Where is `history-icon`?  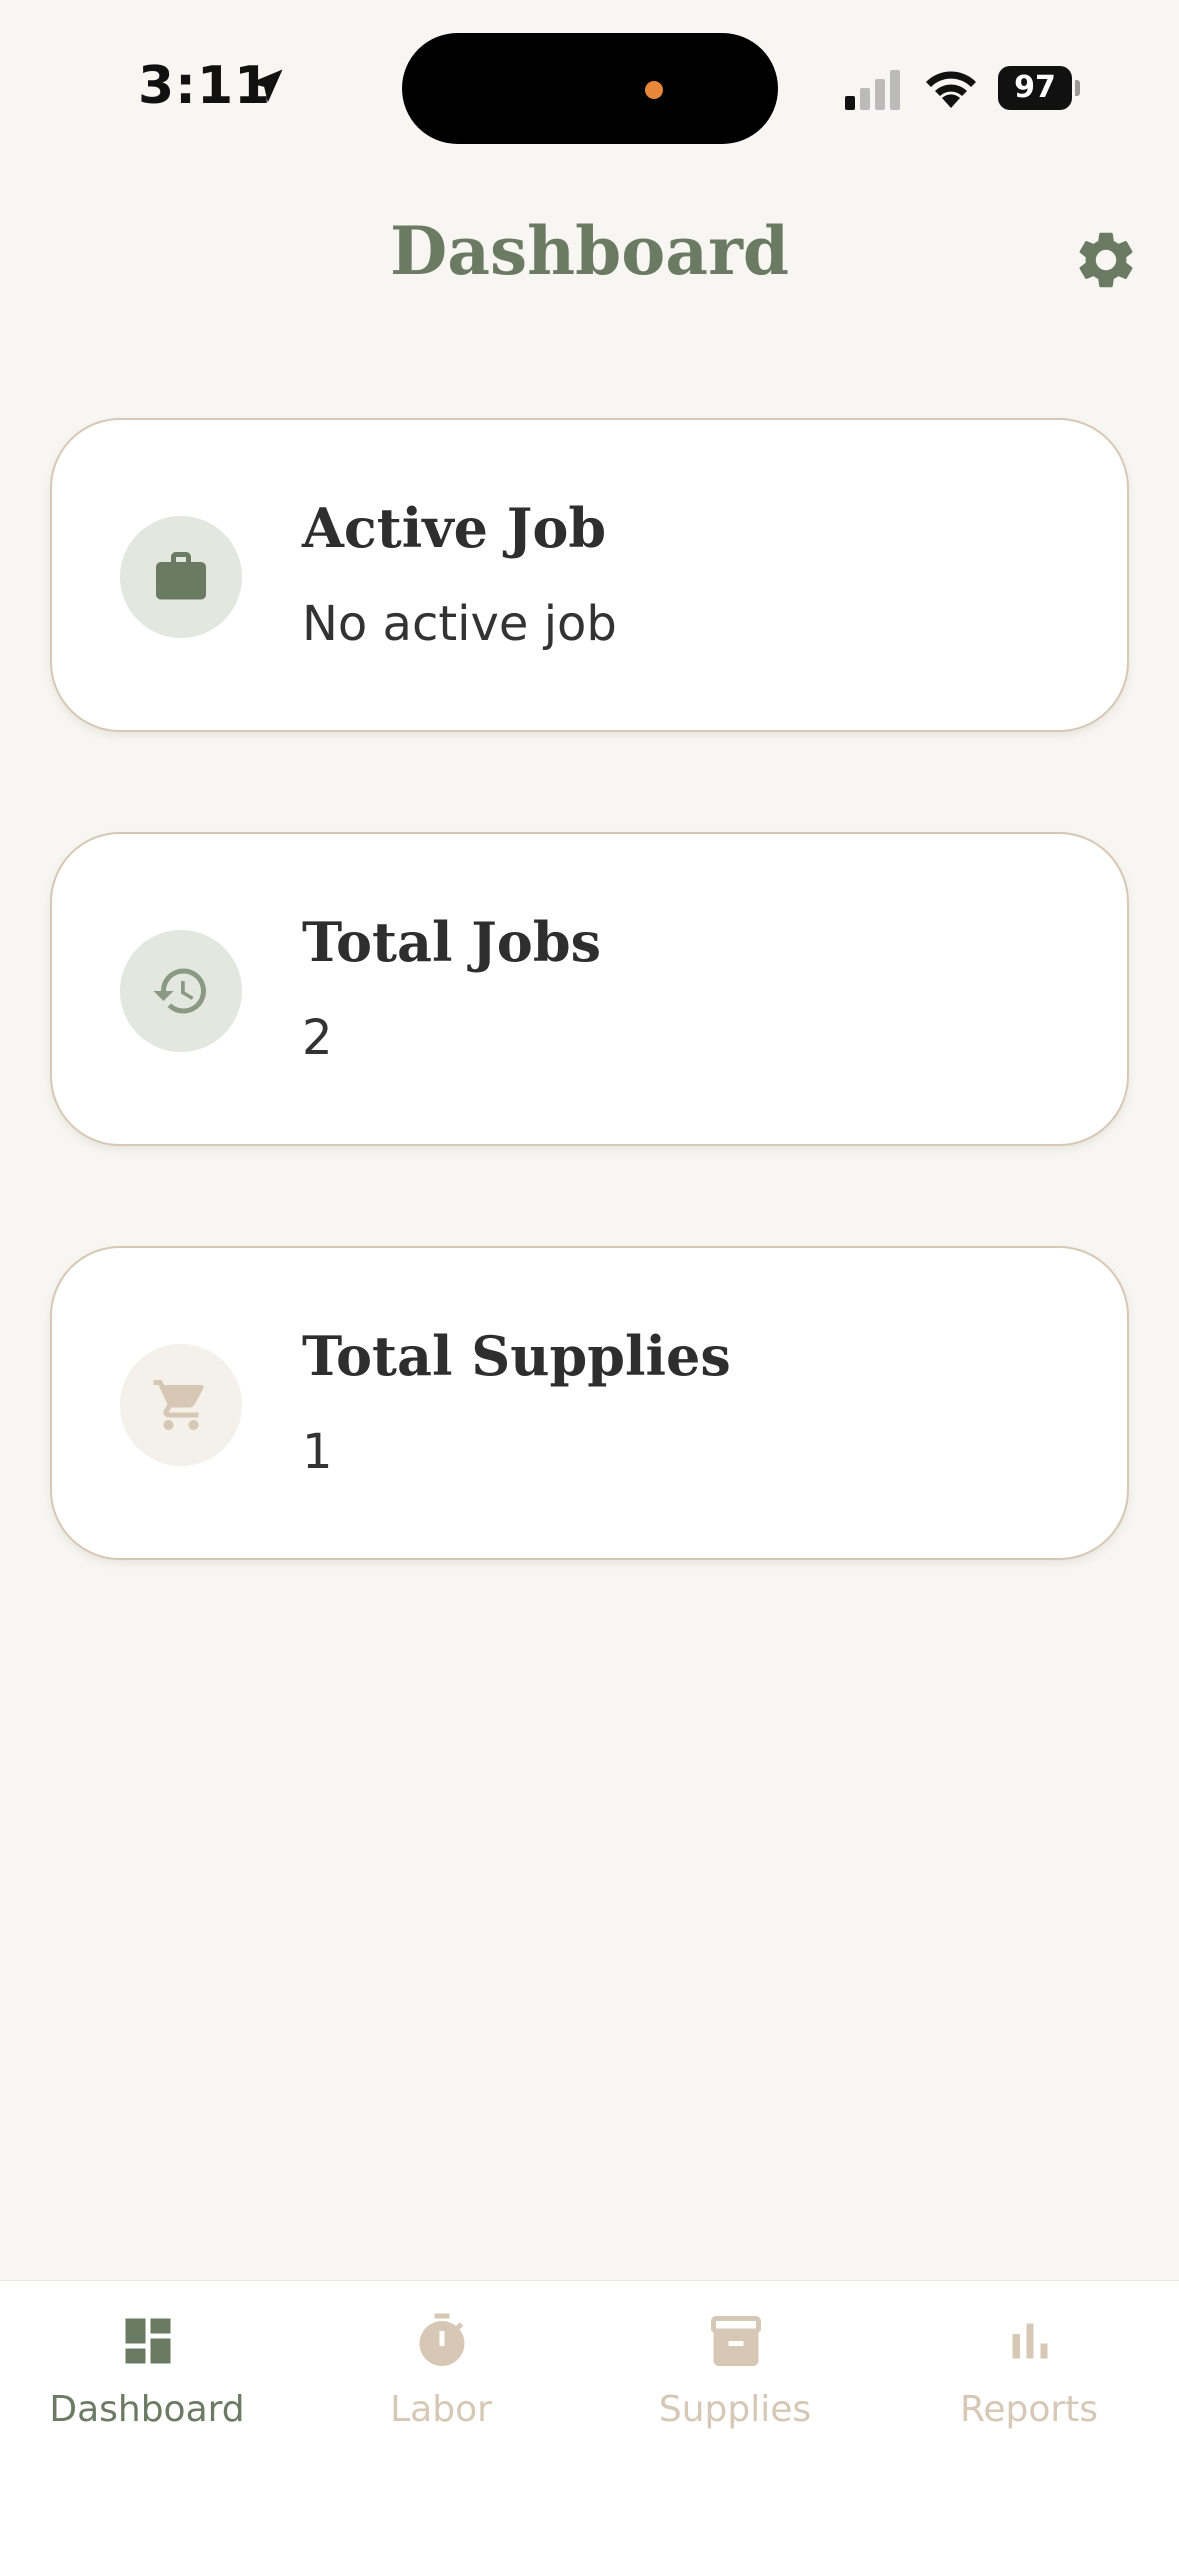
history-icon is located at coordinates (179, 991).